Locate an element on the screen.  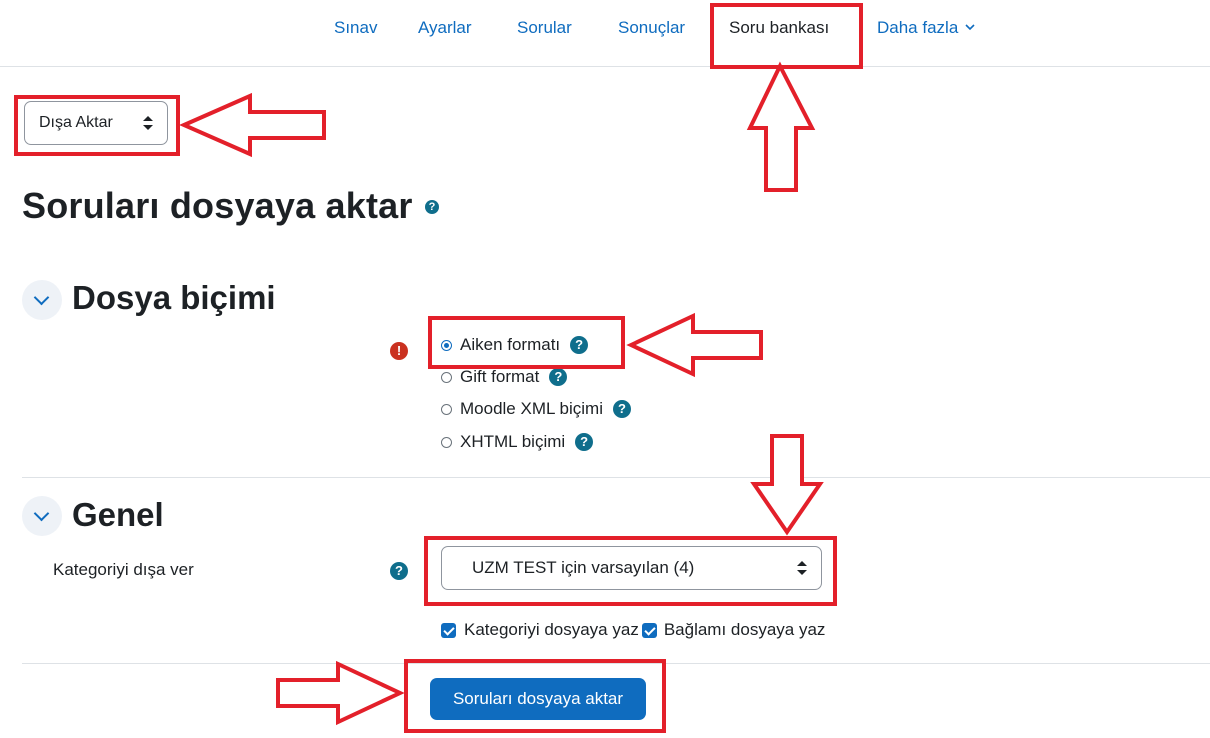
format-option-gift: Gift format ? is located at coordinates (504, 377).